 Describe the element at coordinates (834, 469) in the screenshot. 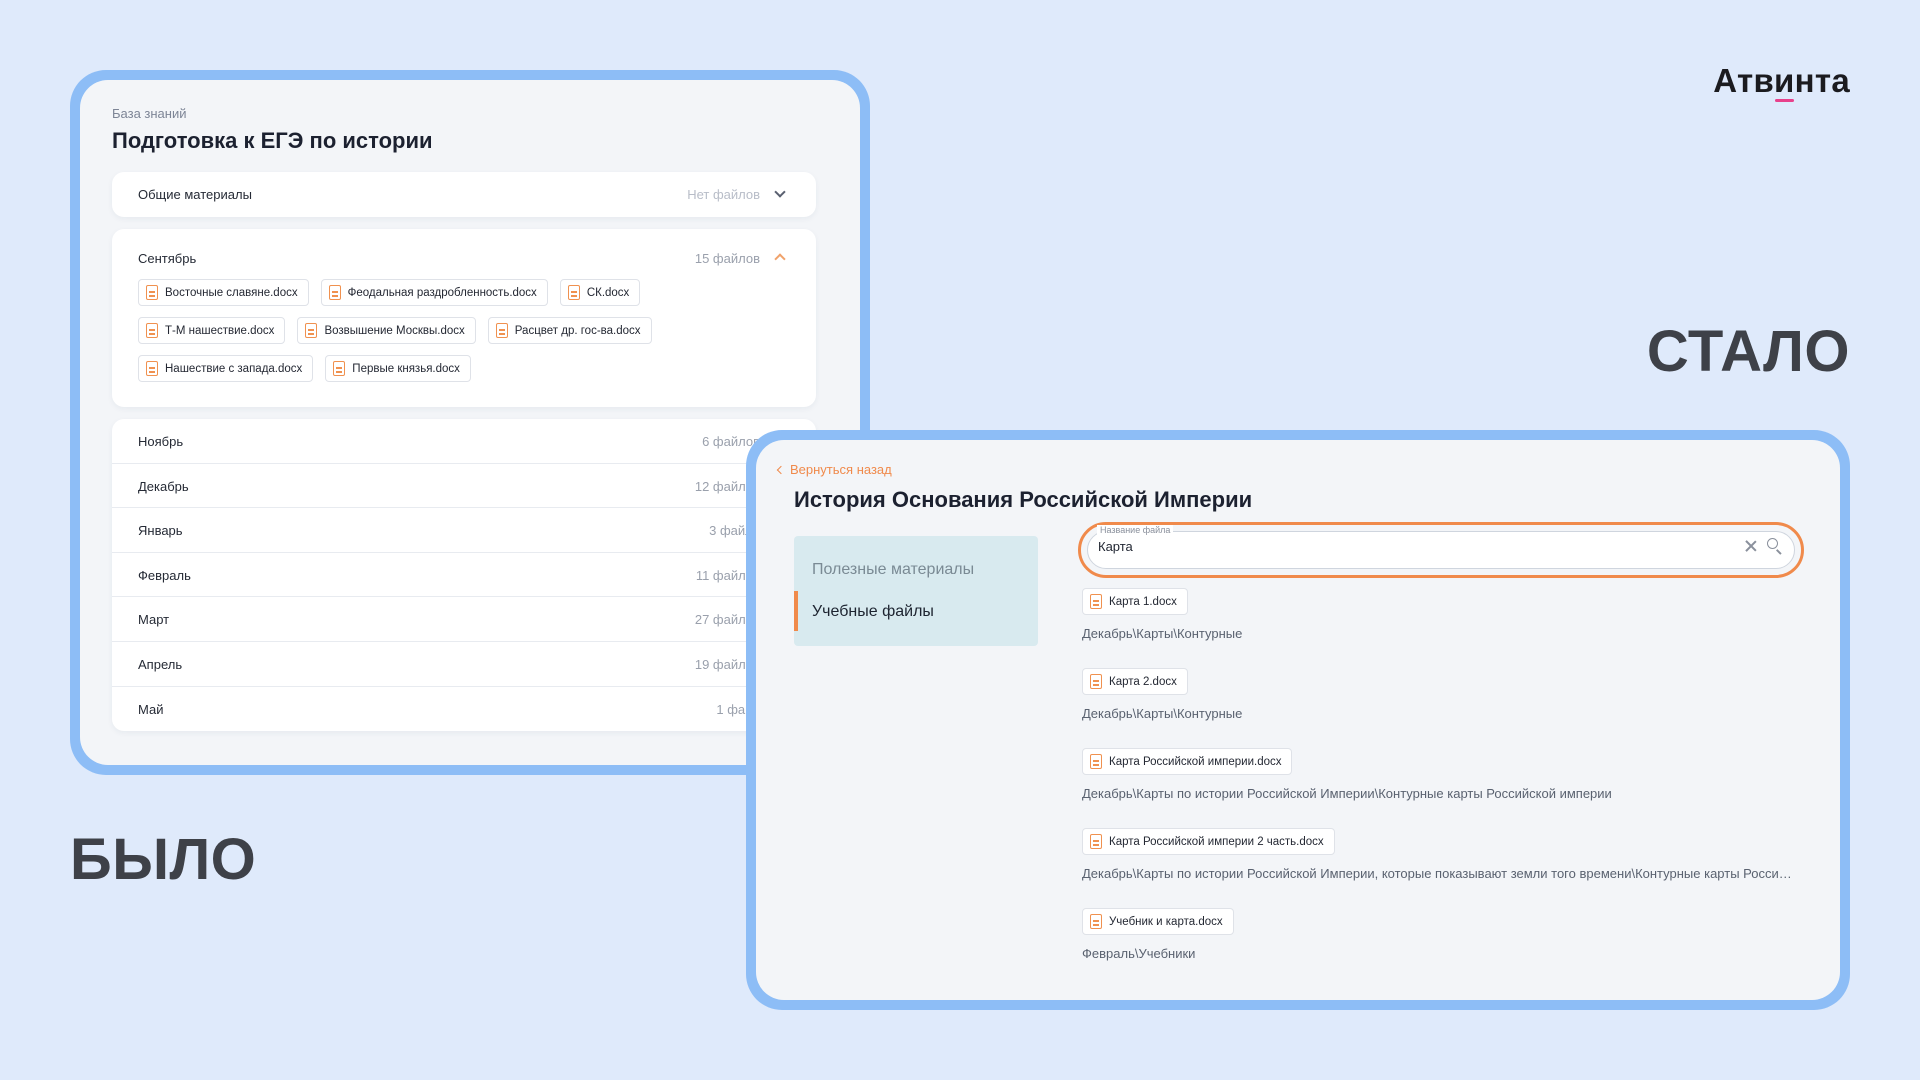

I see `back-link: Вернуться назад` at that location.